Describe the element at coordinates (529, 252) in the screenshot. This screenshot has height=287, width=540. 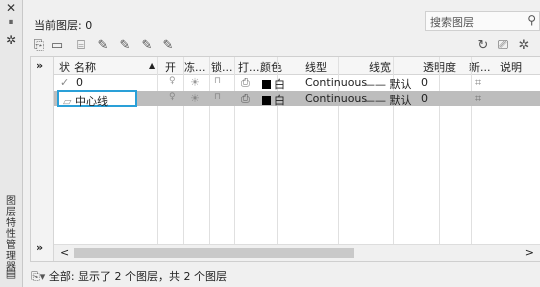
I see `scroll-right-button: >` at that location.